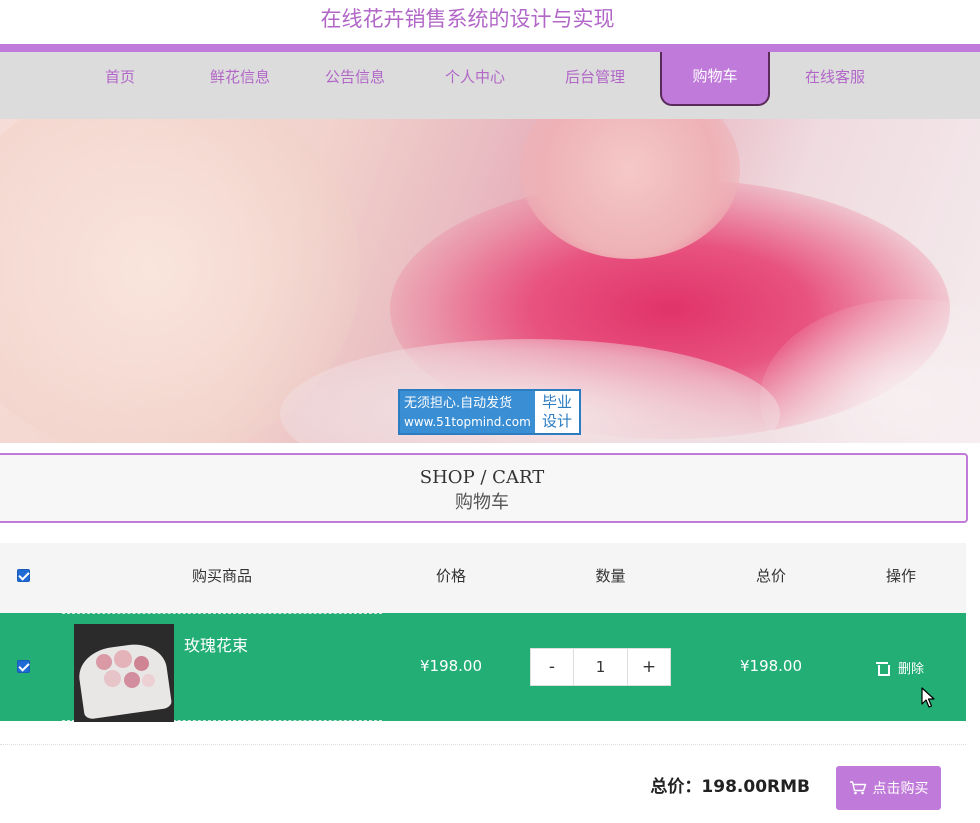 This screenshot has width=980, height=823. I want to click on main-nav: 首页 鲜花信息 公告信息 个人中心 后台管理 购物车 在线客服, so click(490, 81).